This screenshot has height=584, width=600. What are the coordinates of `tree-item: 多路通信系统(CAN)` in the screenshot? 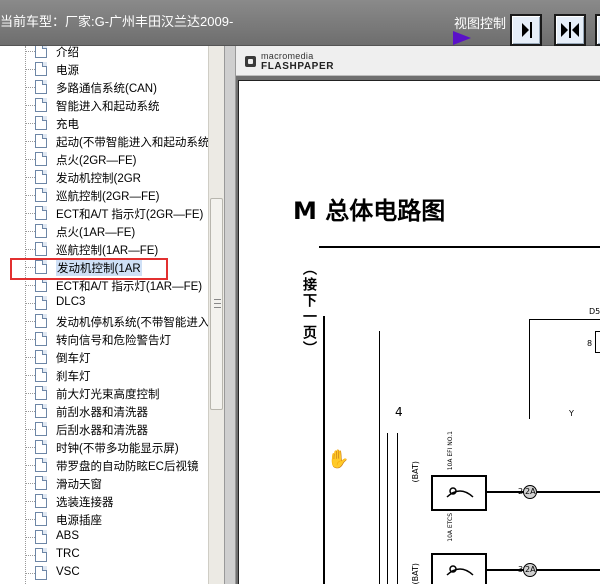 It's located at (104, 87).